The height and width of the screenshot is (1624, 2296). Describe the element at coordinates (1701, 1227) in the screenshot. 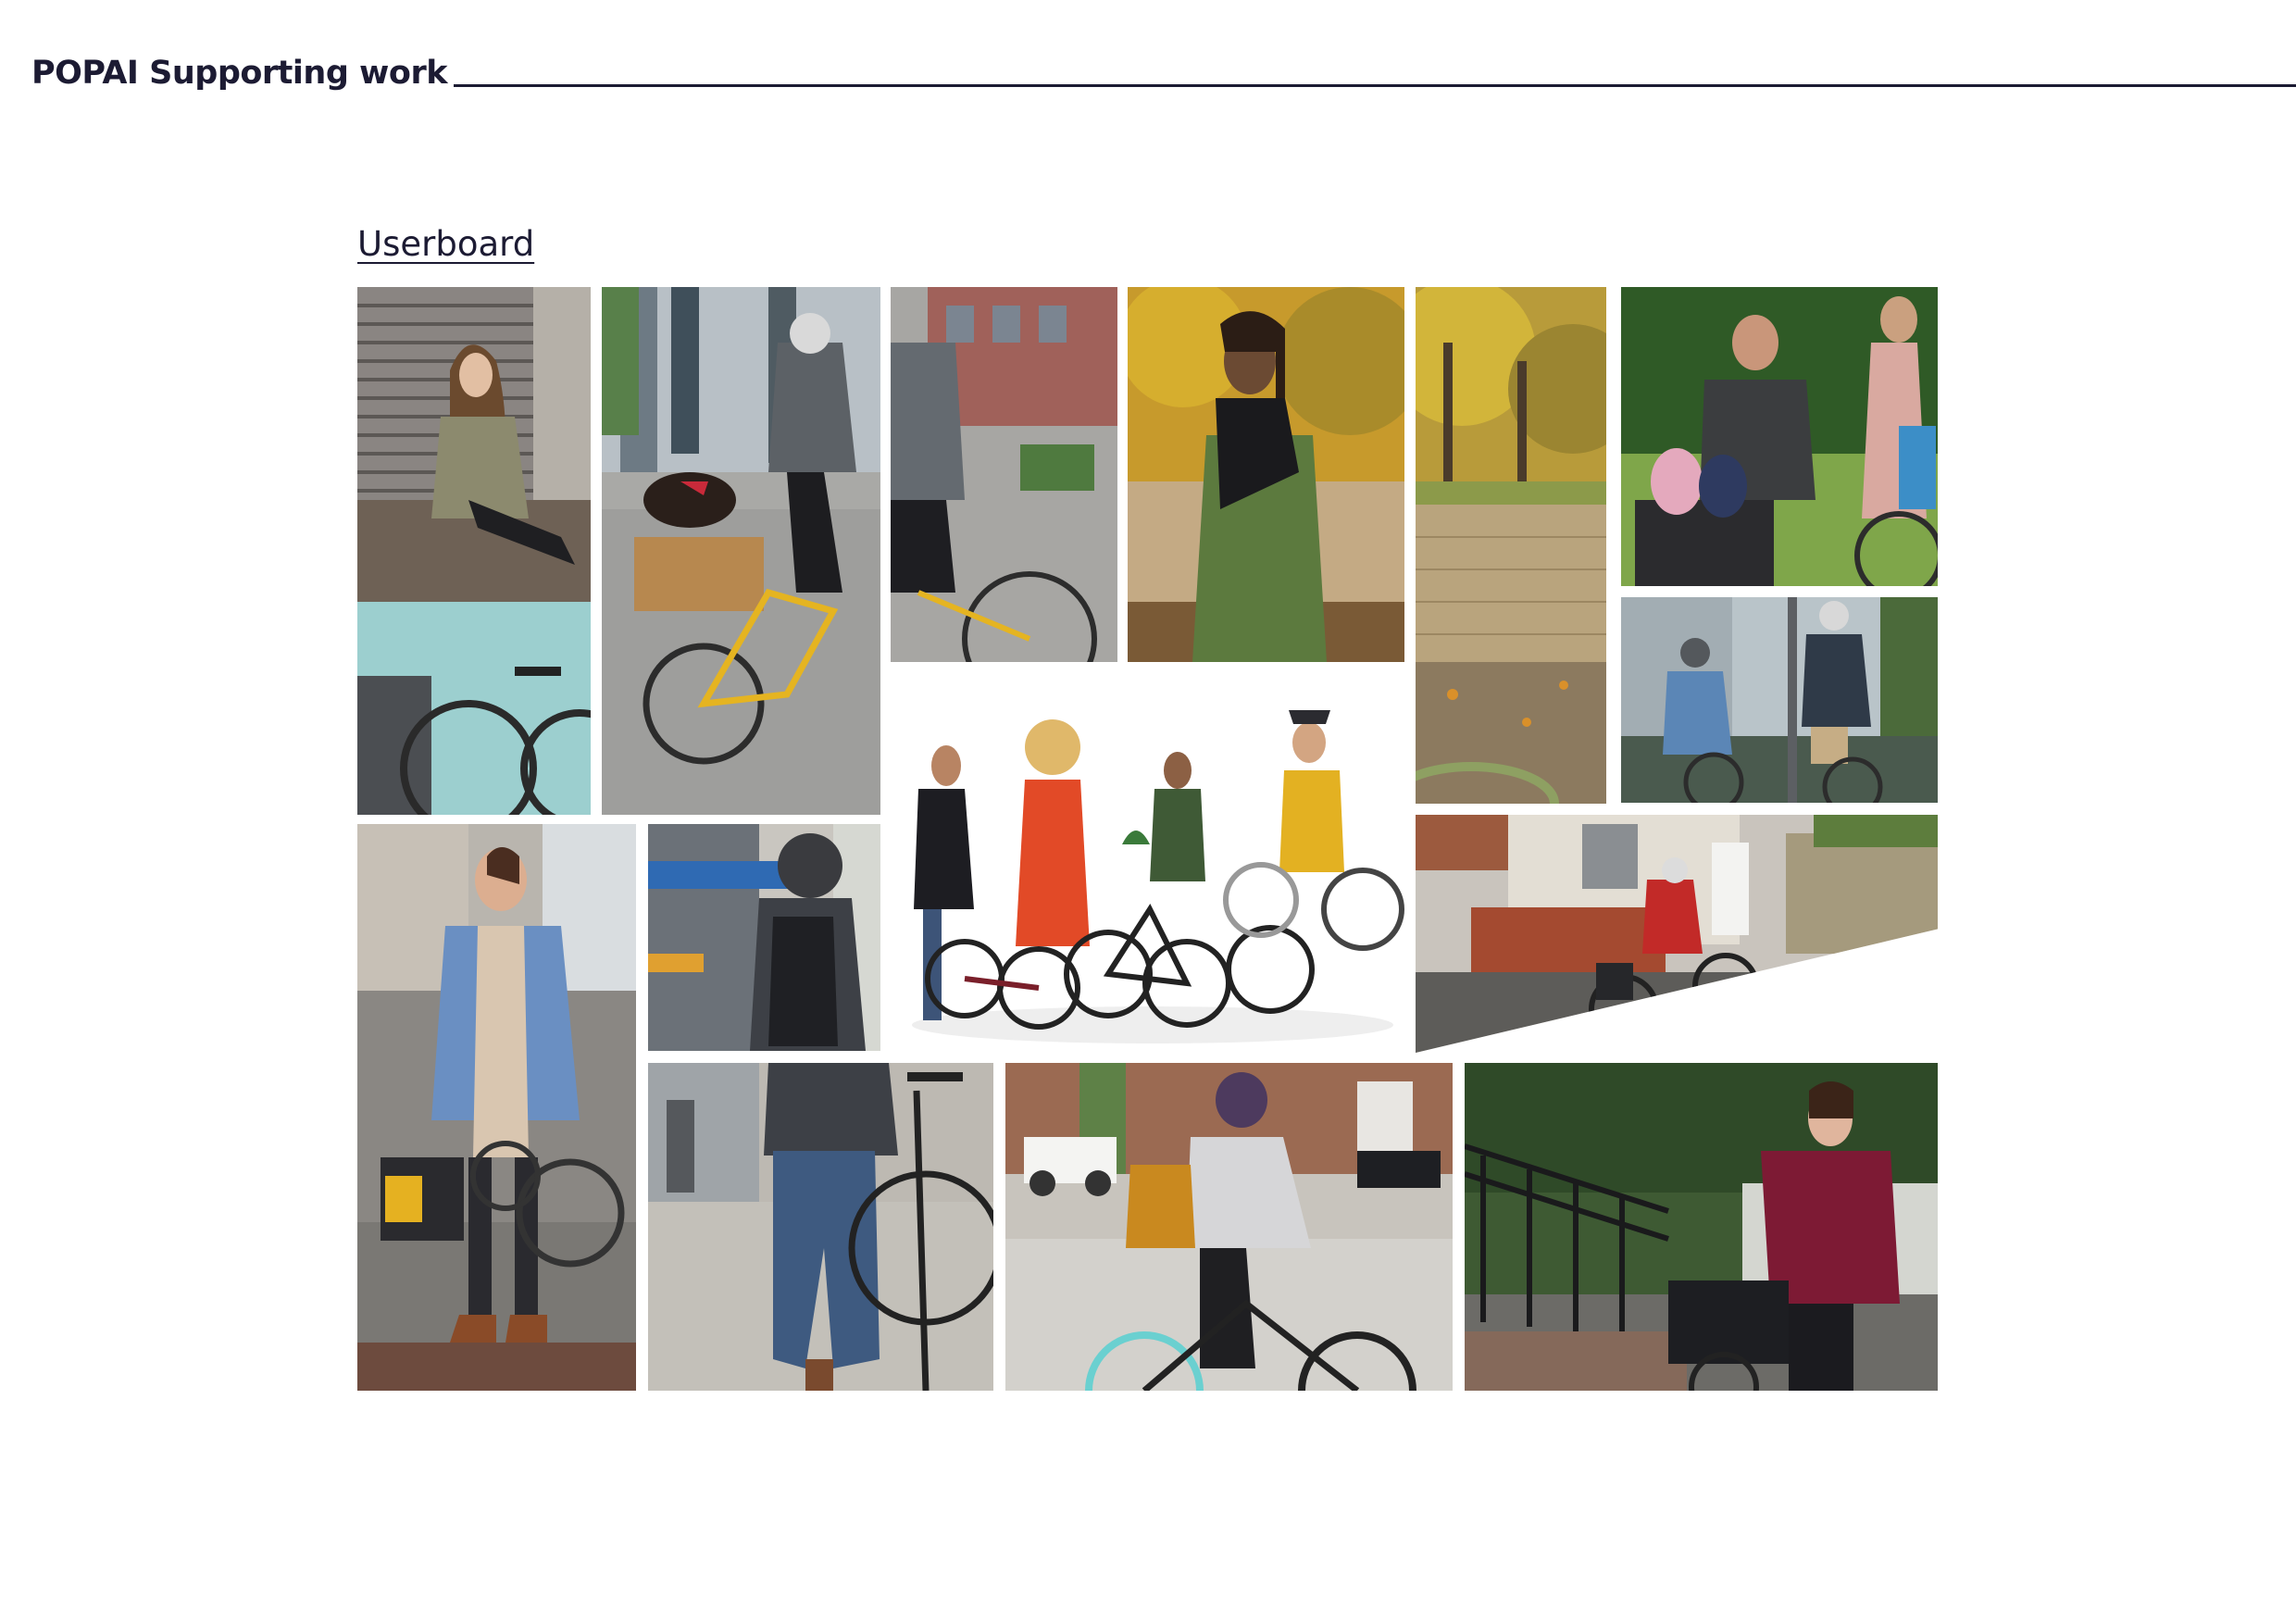

I see `photo-woman-red-top-bike: woman-red-top-bike` at that location.